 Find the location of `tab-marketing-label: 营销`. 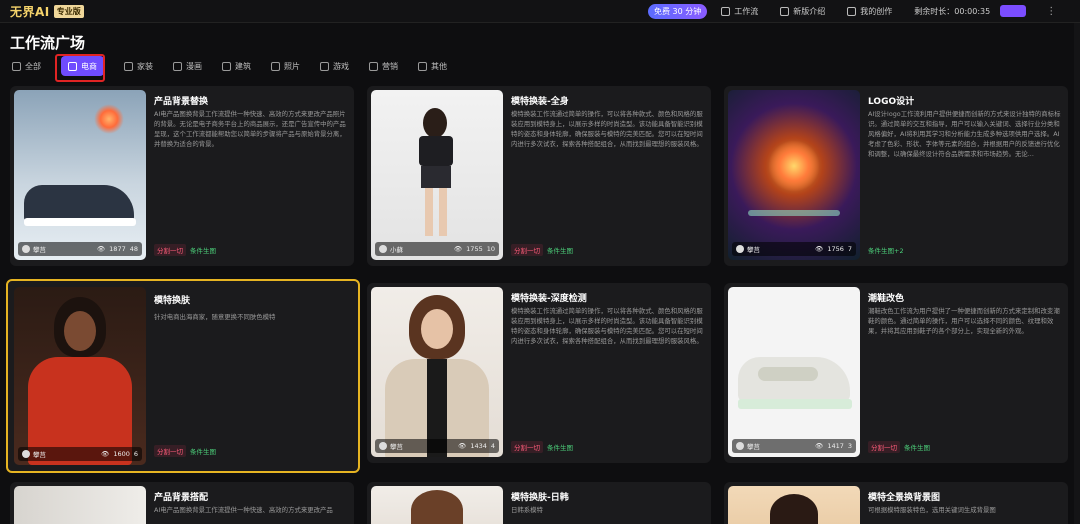

tab-marketing-label: 营销 is located at coordinates (390, 66).